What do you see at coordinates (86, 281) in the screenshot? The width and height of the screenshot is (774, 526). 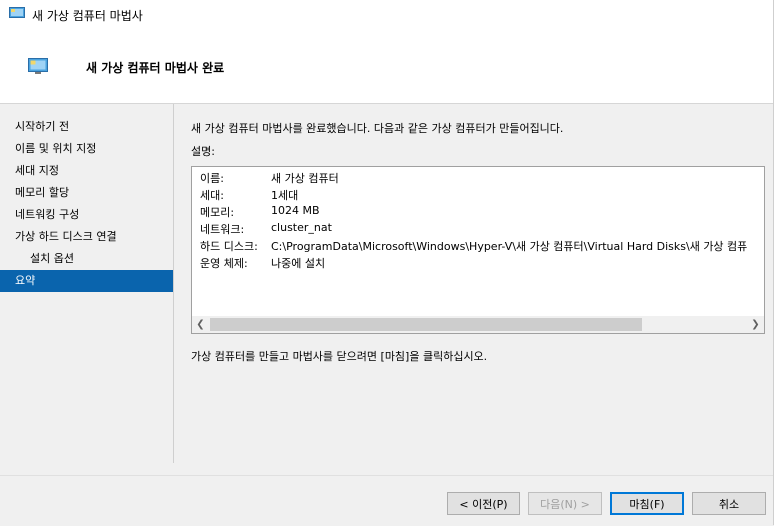 I see `step-summary: 요약` at bounding box center [86, 281].